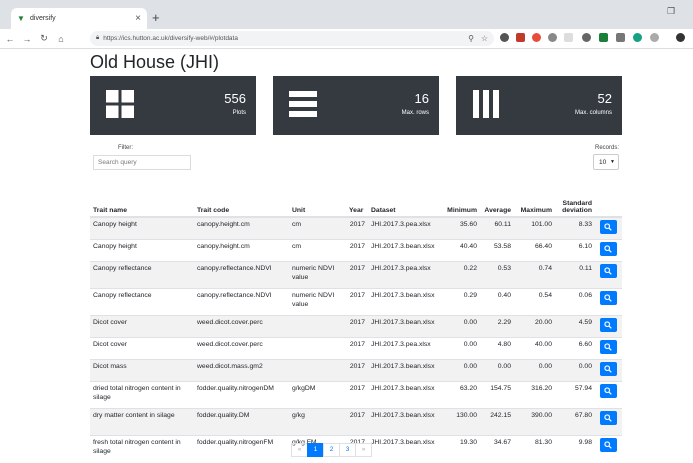  What do you see at coordinates (142, 449) in the screenshot?
I see `trait-name-cell: fresh total nitrogen content in silage` at bounding box center [142, 449].